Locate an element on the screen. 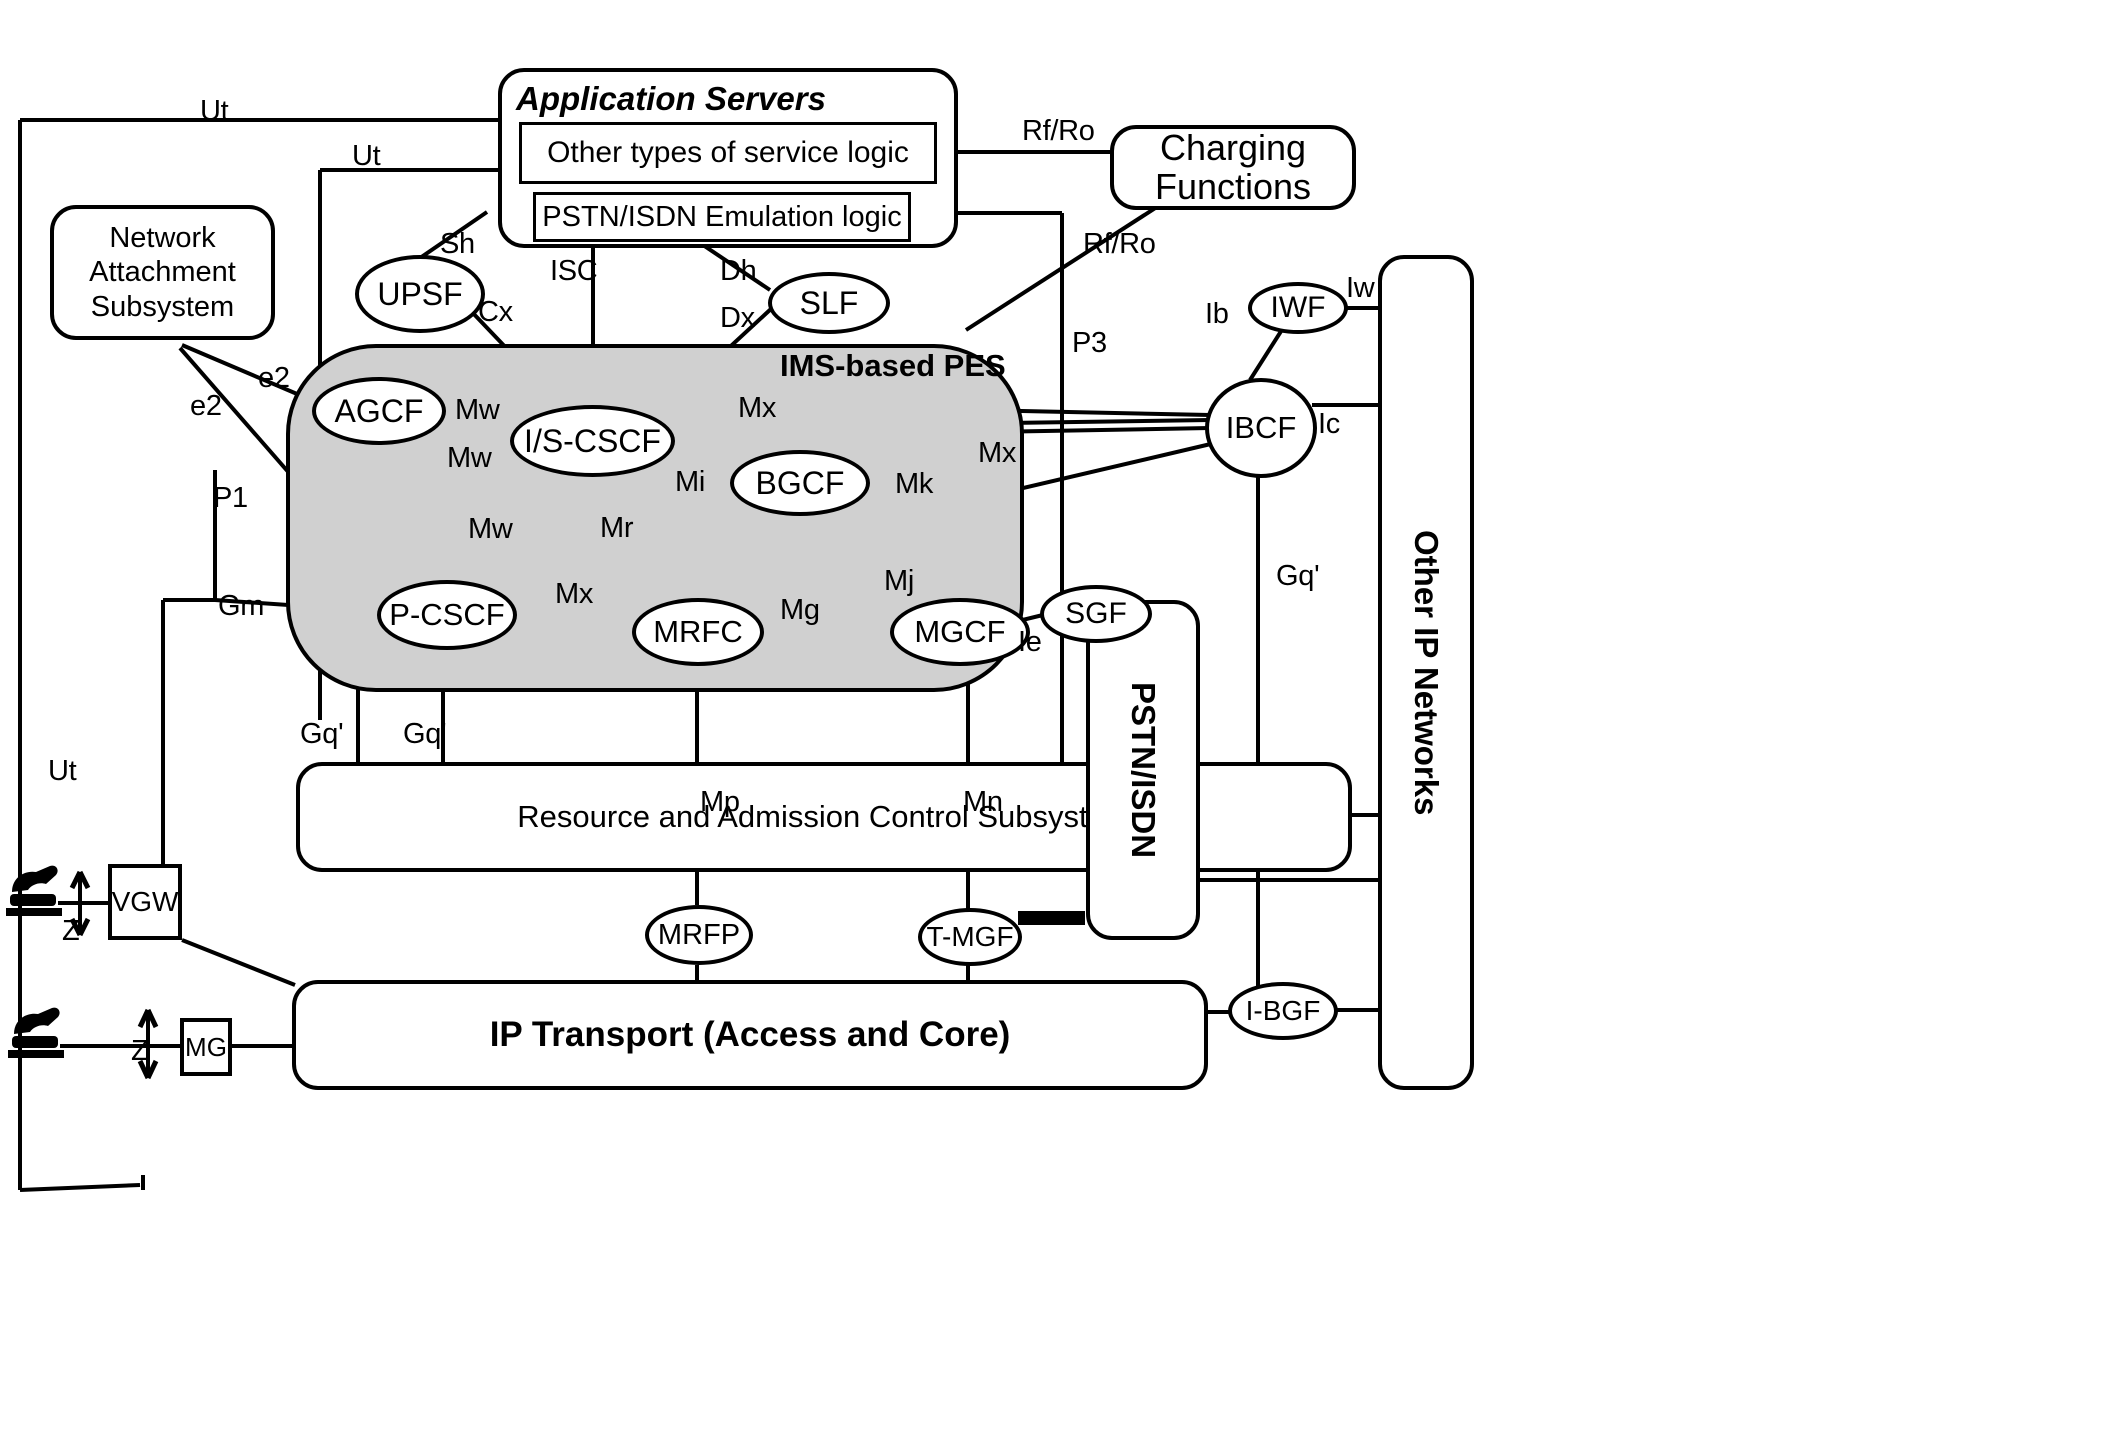 Image resolution: width=2108 pixels, height=1451 pixels. interface-label-e2-a: e2 is located at coordinates (274, 378).